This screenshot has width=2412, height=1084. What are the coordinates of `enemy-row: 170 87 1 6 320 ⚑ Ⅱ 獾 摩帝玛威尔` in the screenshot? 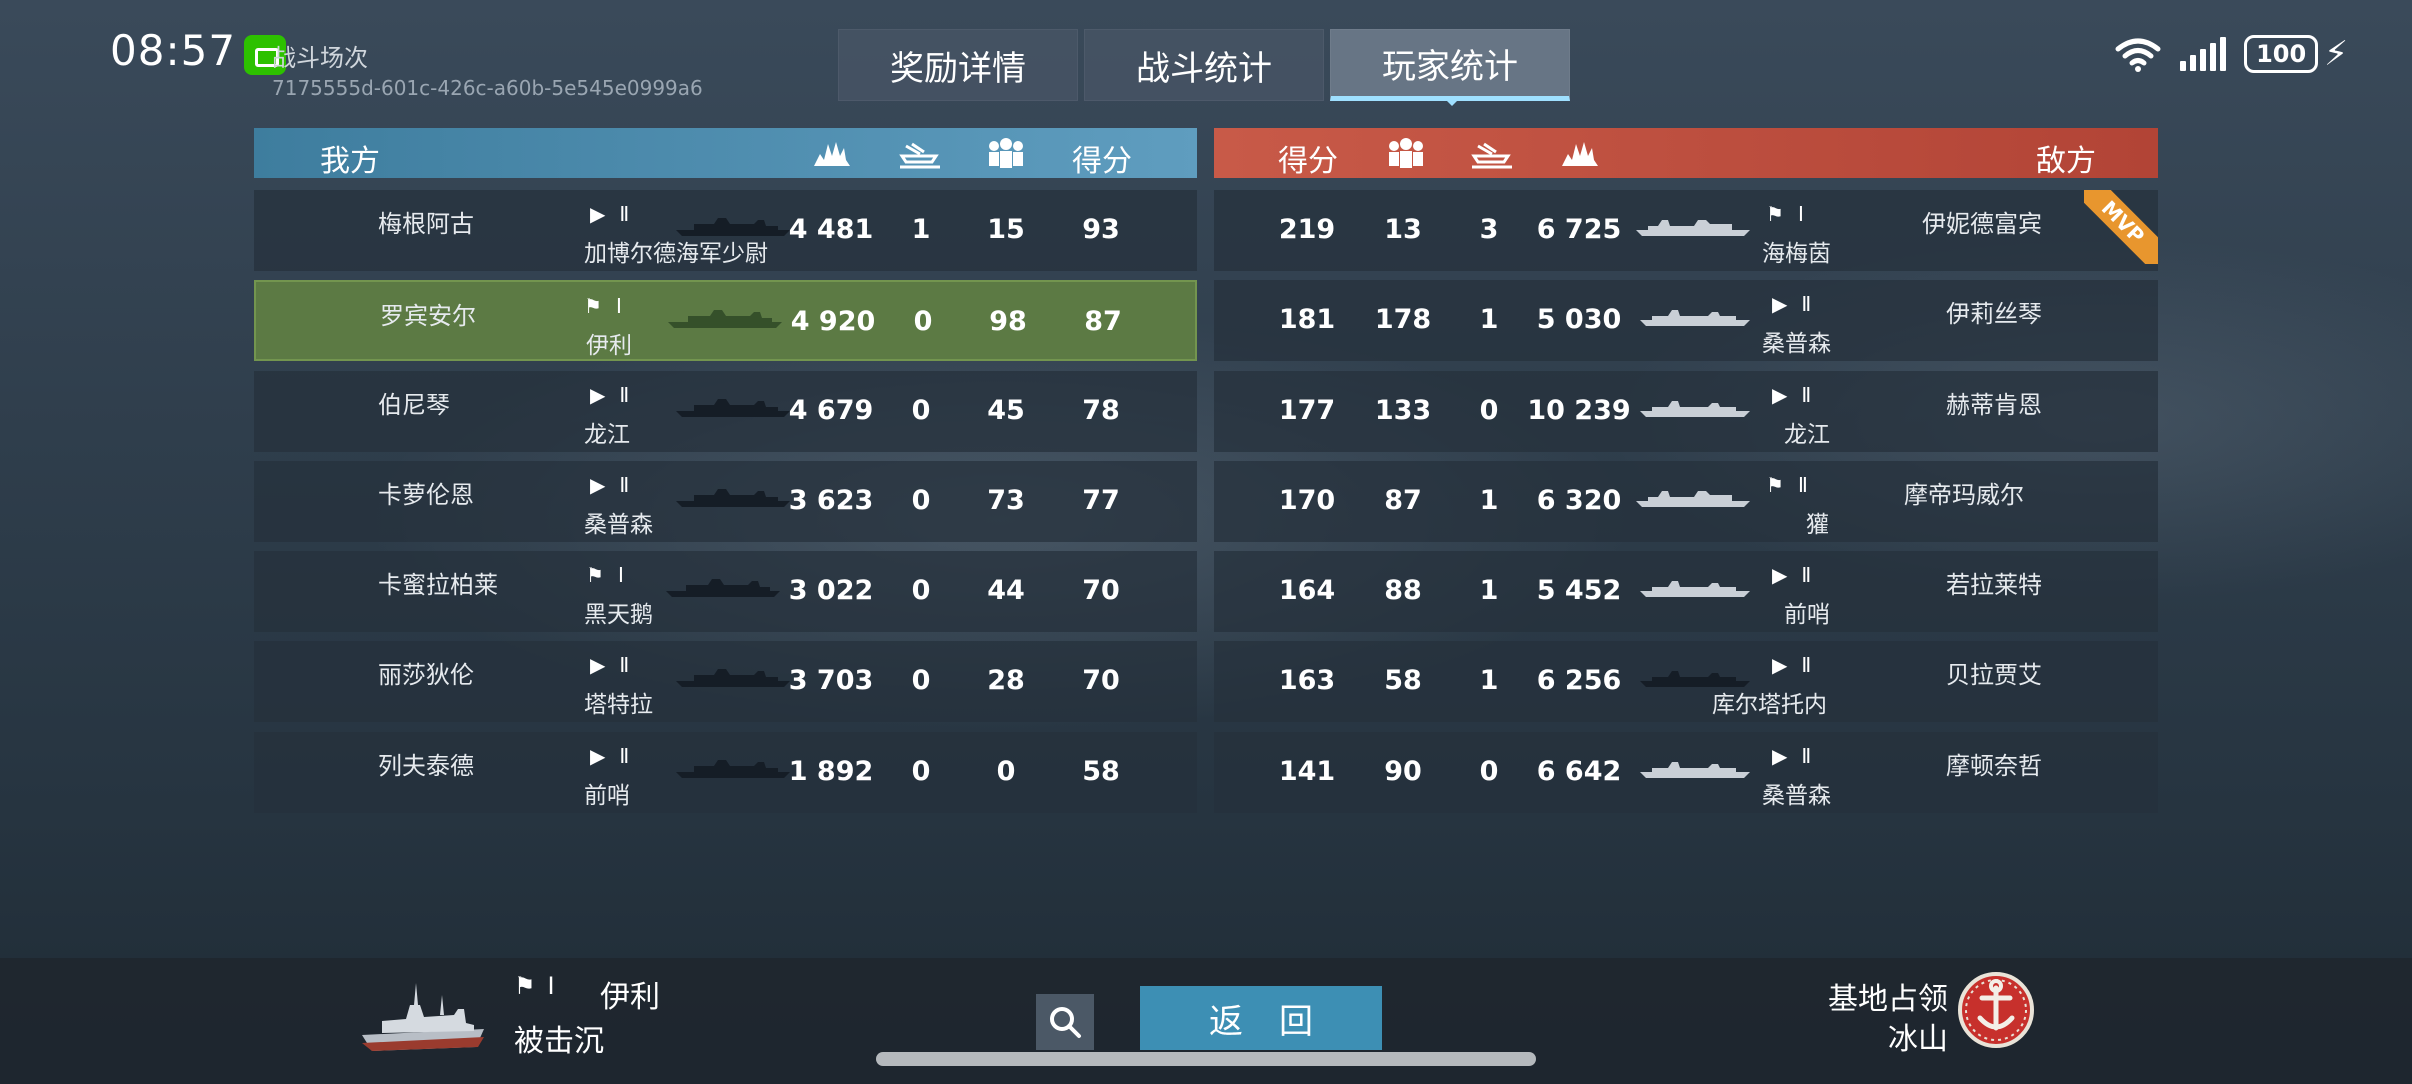 It's located at (1686, 501).